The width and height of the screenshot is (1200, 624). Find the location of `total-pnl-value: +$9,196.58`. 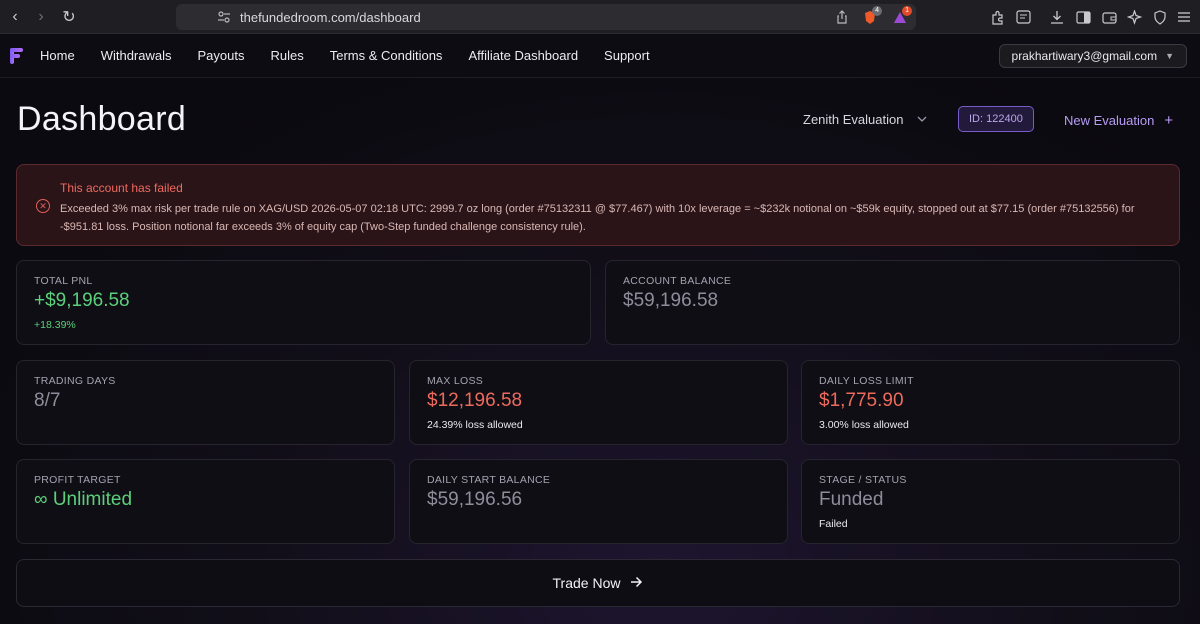

total-pnl-value: +$9,196.58 is located at coordinates (82, 300).